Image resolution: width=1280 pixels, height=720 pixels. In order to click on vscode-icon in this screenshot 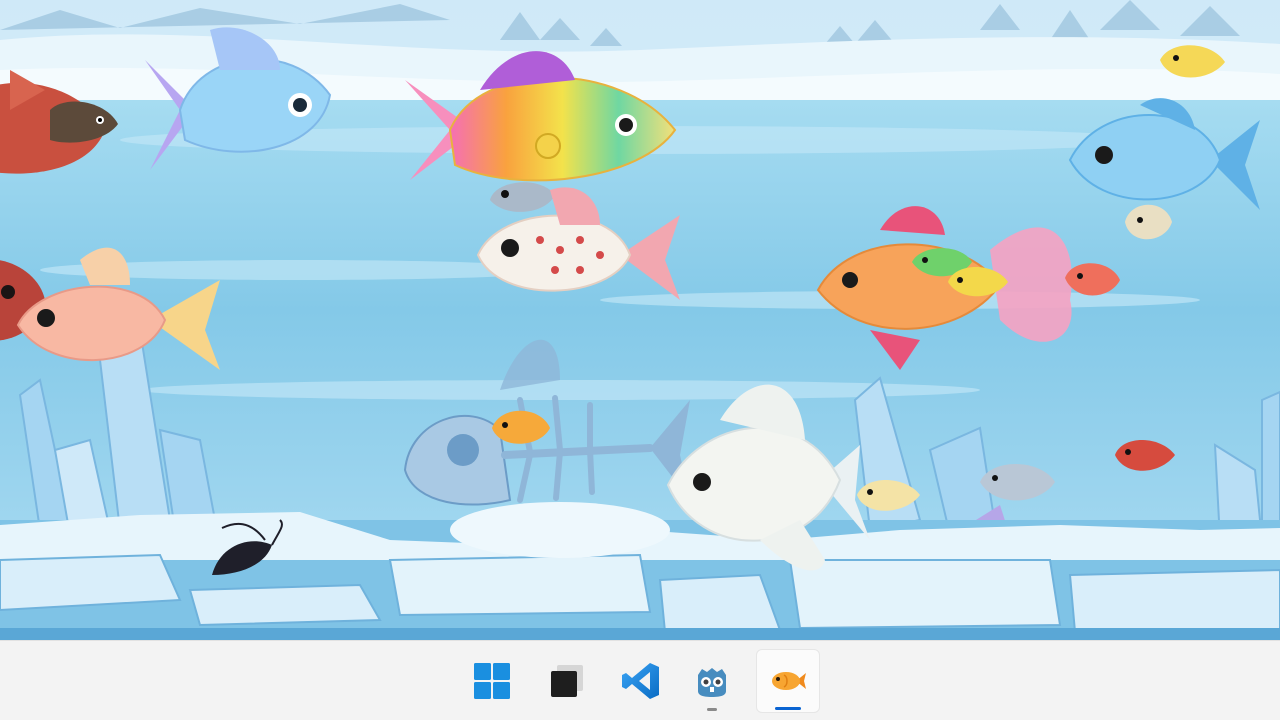, I will do `click(640, 681)`.